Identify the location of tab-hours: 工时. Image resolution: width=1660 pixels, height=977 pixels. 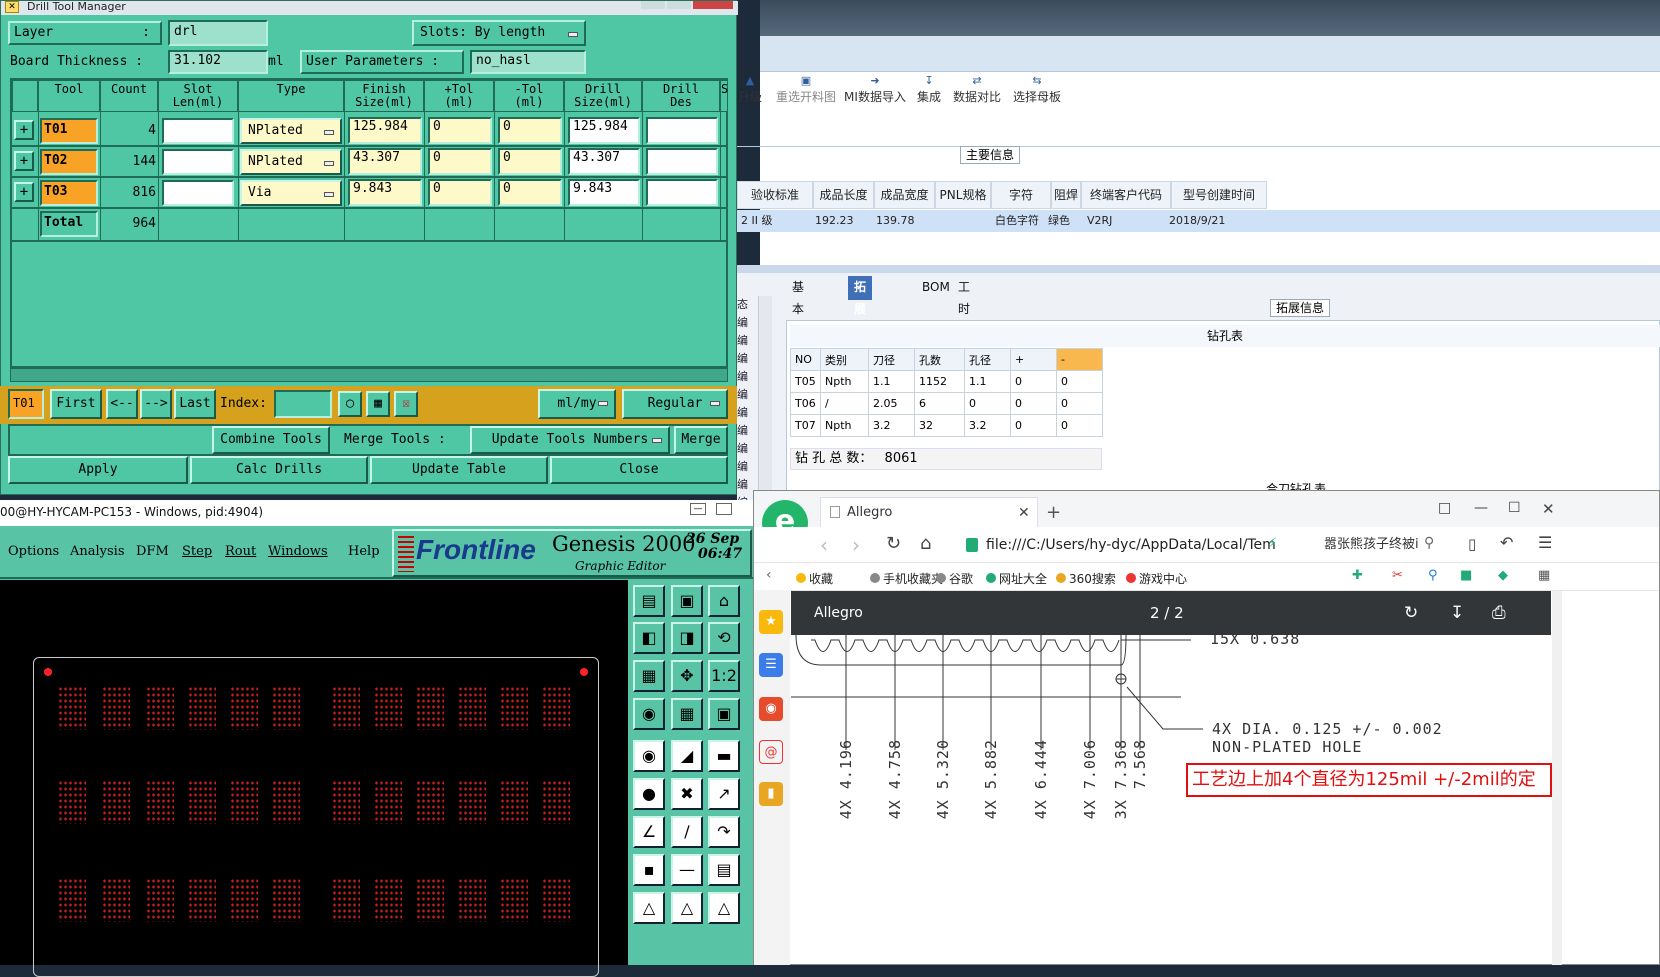
(964, 296).